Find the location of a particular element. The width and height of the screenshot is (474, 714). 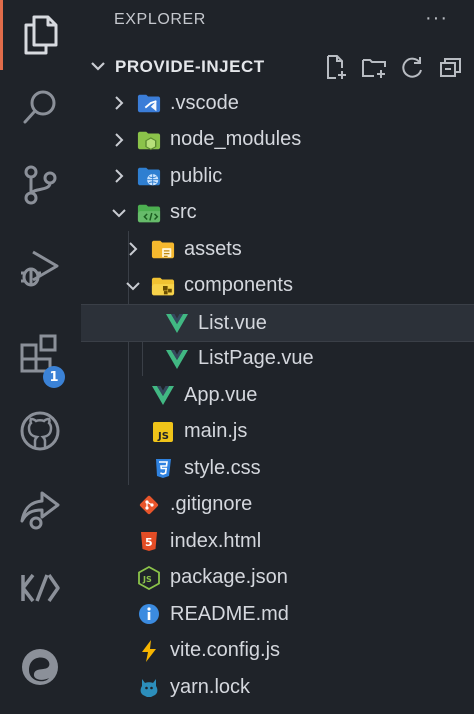

tree-item-label: .vscode is located at coordinates (204, 102).